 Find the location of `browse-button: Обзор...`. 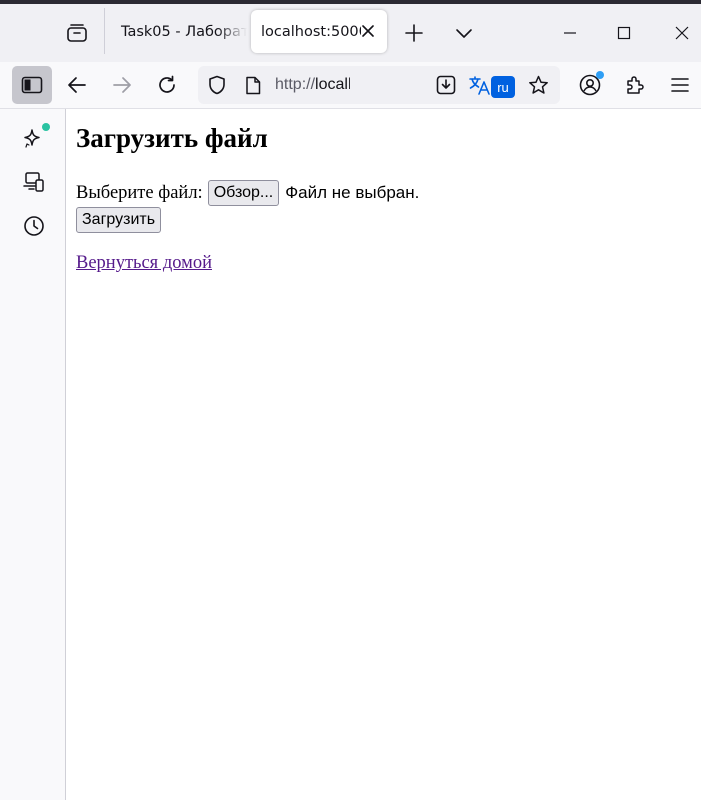

browse-button: Обзор... is located at coordinates (243, 193).